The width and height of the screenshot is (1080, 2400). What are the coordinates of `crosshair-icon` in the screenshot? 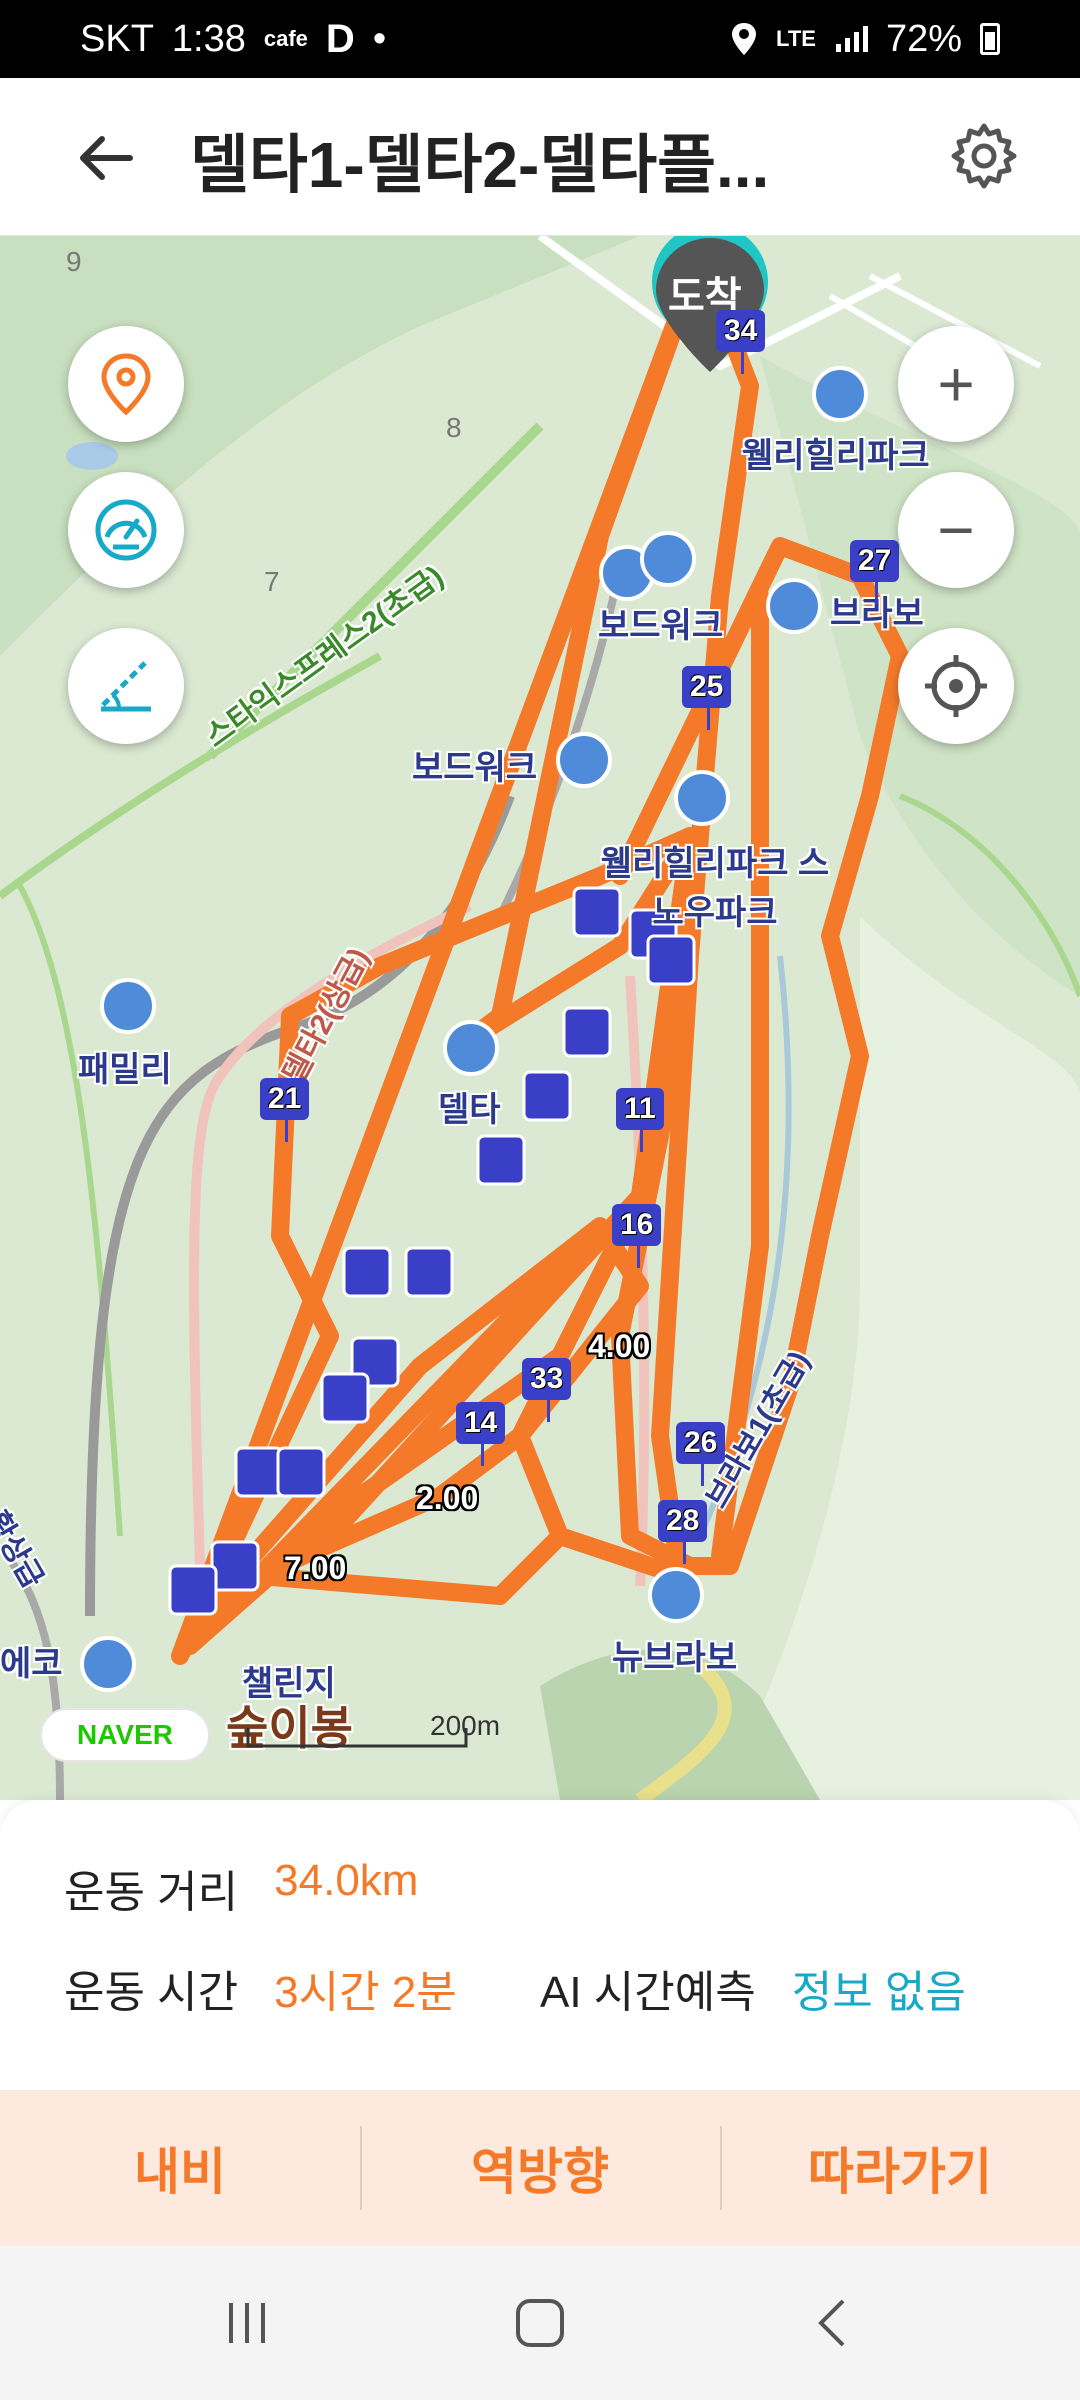 It's located at (956, 686).